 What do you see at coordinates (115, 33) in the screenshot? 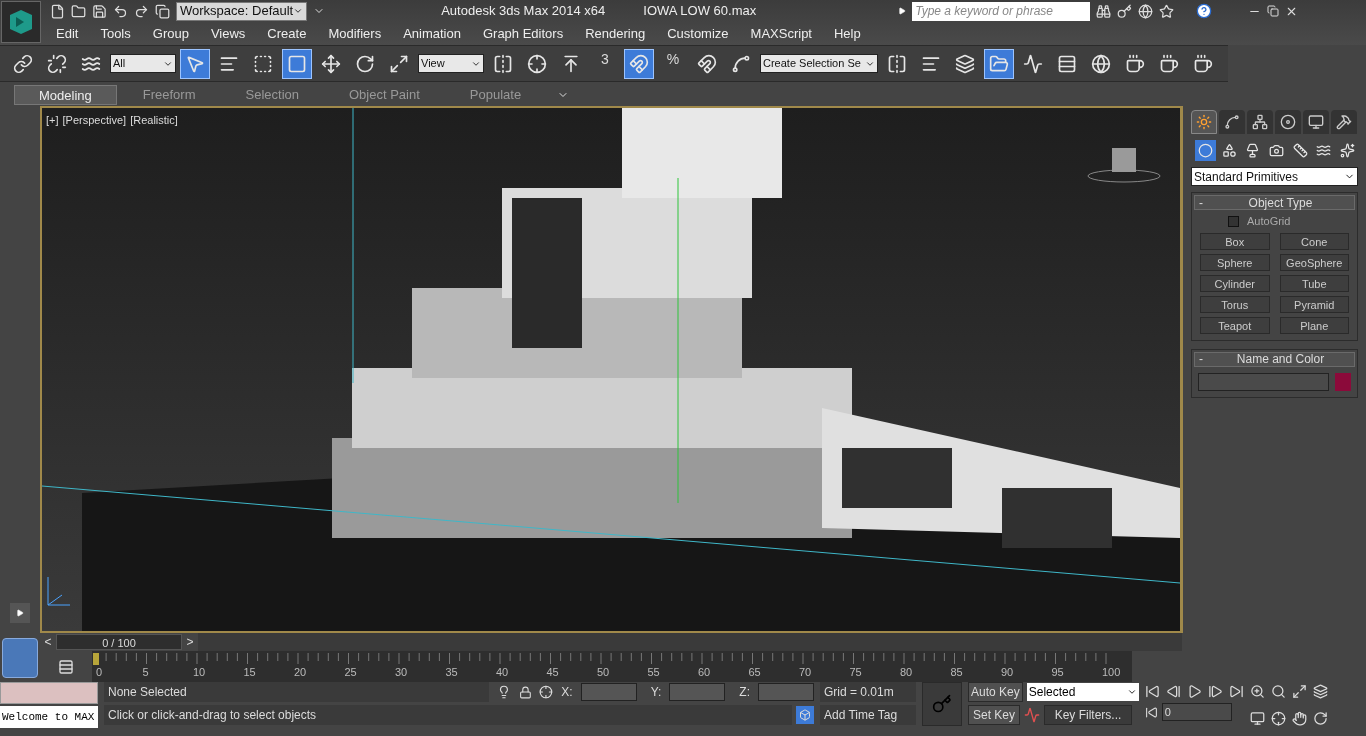
I see `menu-item: Tools` at bounding box center [115, 33].